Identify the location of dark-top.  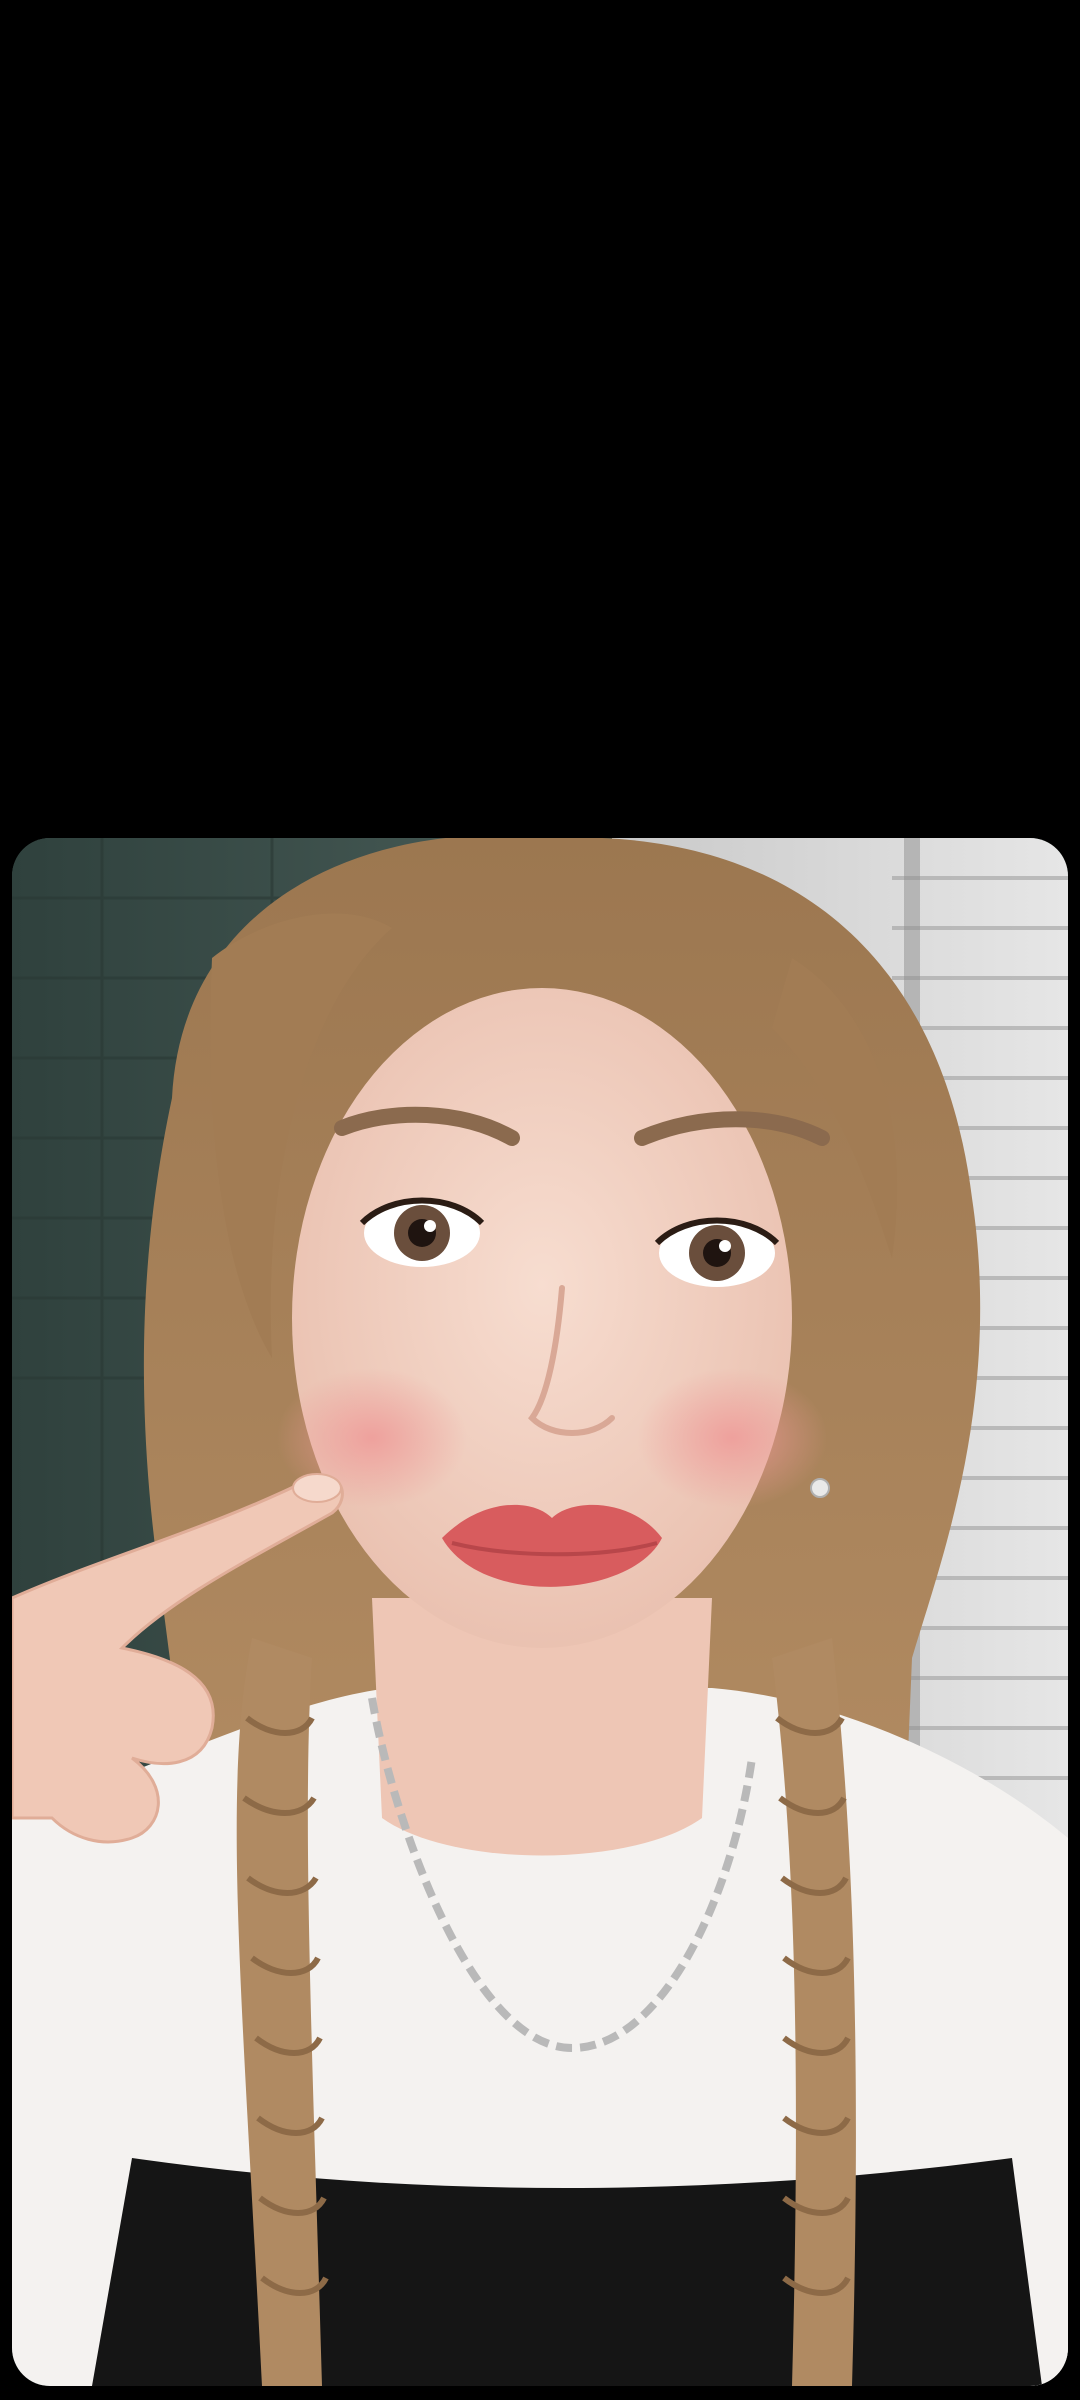
(567, 2272).